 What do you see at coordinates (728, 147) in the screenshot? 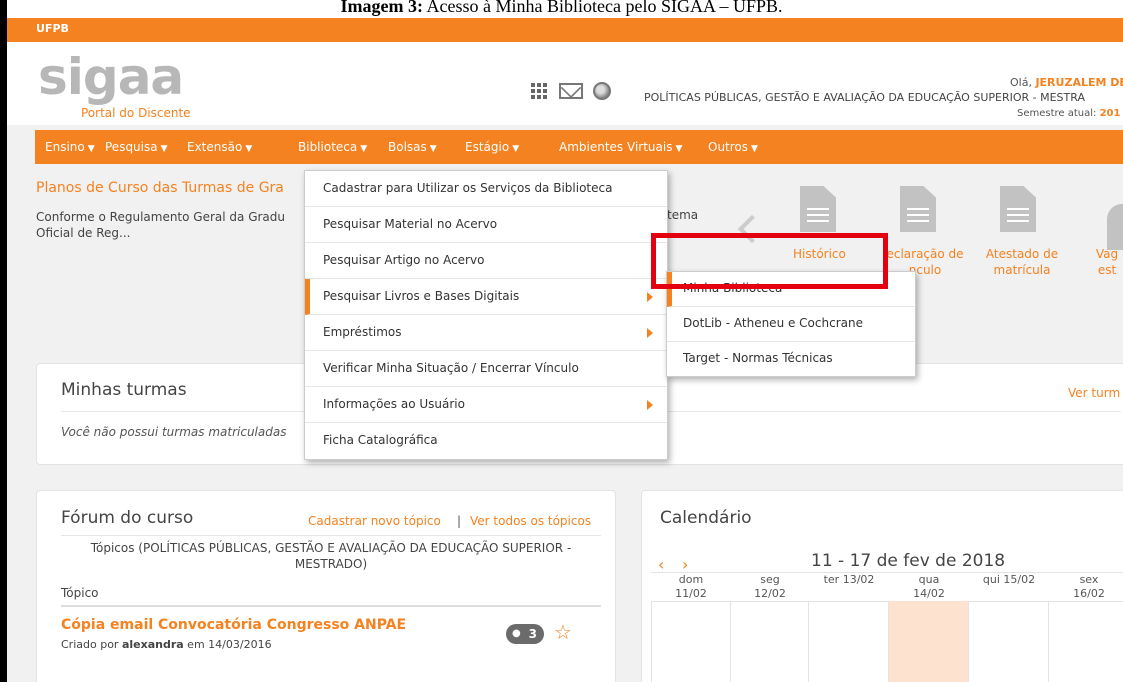
I see `nav-label: Outros` at bounding box center [728, 147].